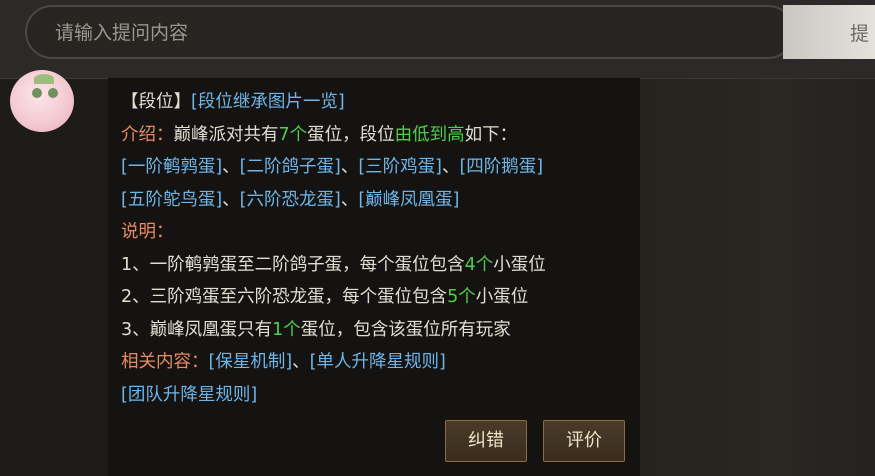 The height and width of the screenshot is (476, 875). What do you see at coordinates (147, 232) in the screenshot?
I see `explain-label: 说明：` at bounding box center [147, 232].